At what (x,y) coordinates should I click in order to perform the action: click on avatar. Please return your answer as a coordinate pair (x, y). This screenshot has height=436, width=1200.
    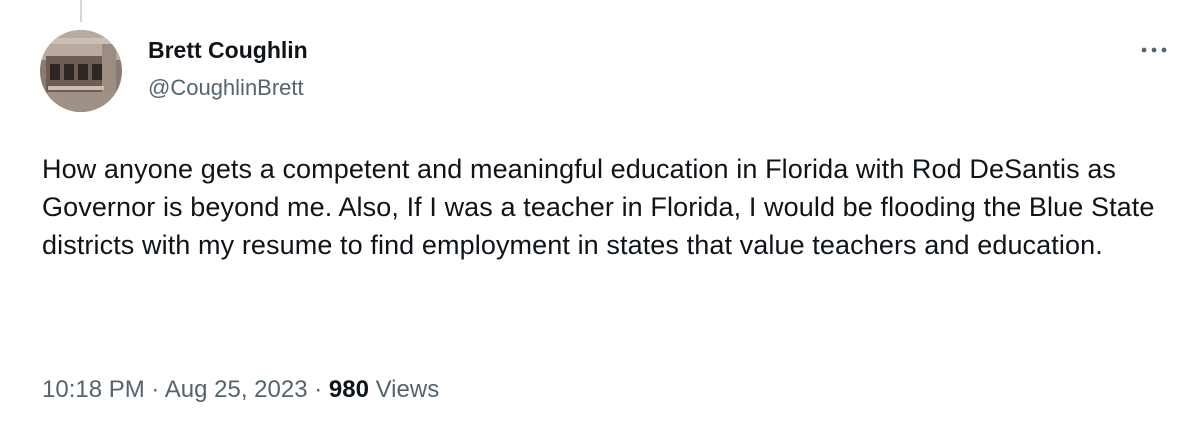
    Looking at the image, I should click on (81, 71).